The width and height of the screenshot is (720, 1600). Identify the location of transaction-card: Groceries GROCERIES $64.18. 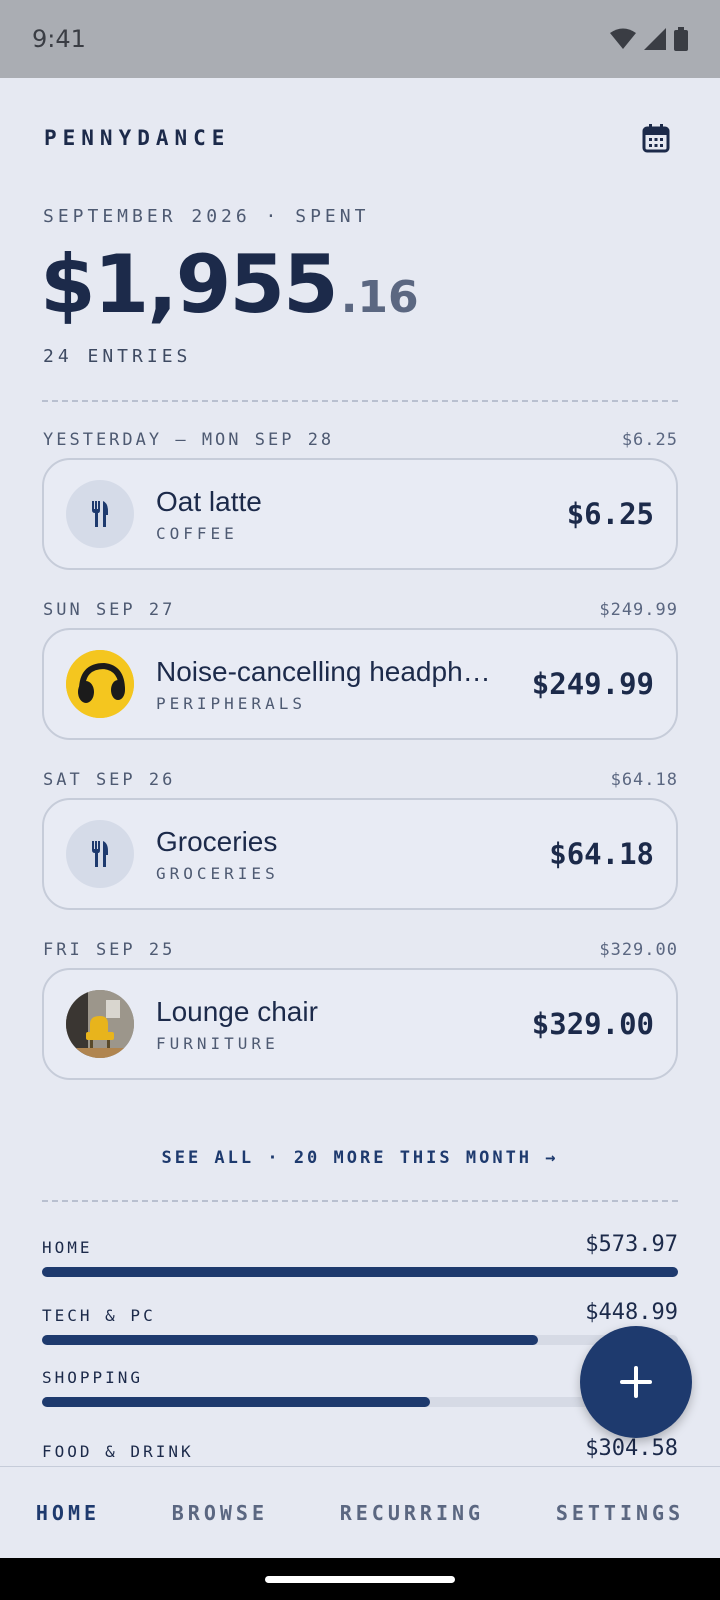
(360, 854).